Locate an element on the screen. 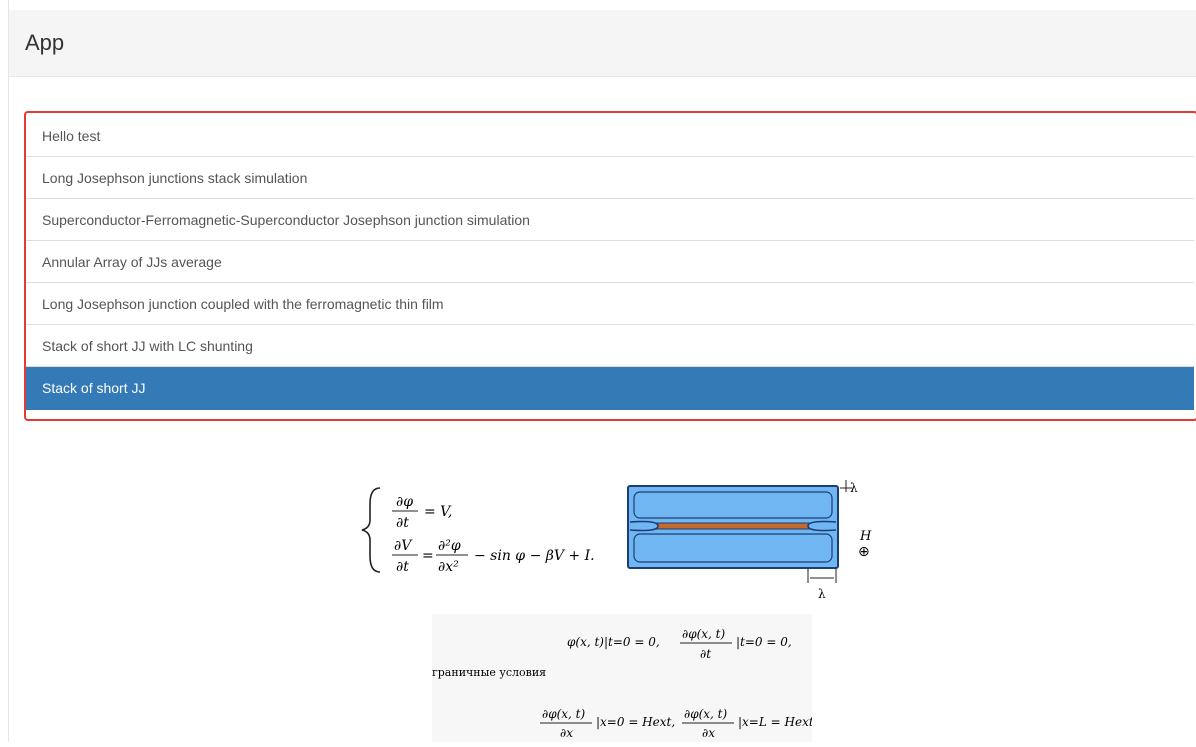 This screenshot has height=747, width=1196. eq1-den: ∂t is located at coordinates (402, 523).